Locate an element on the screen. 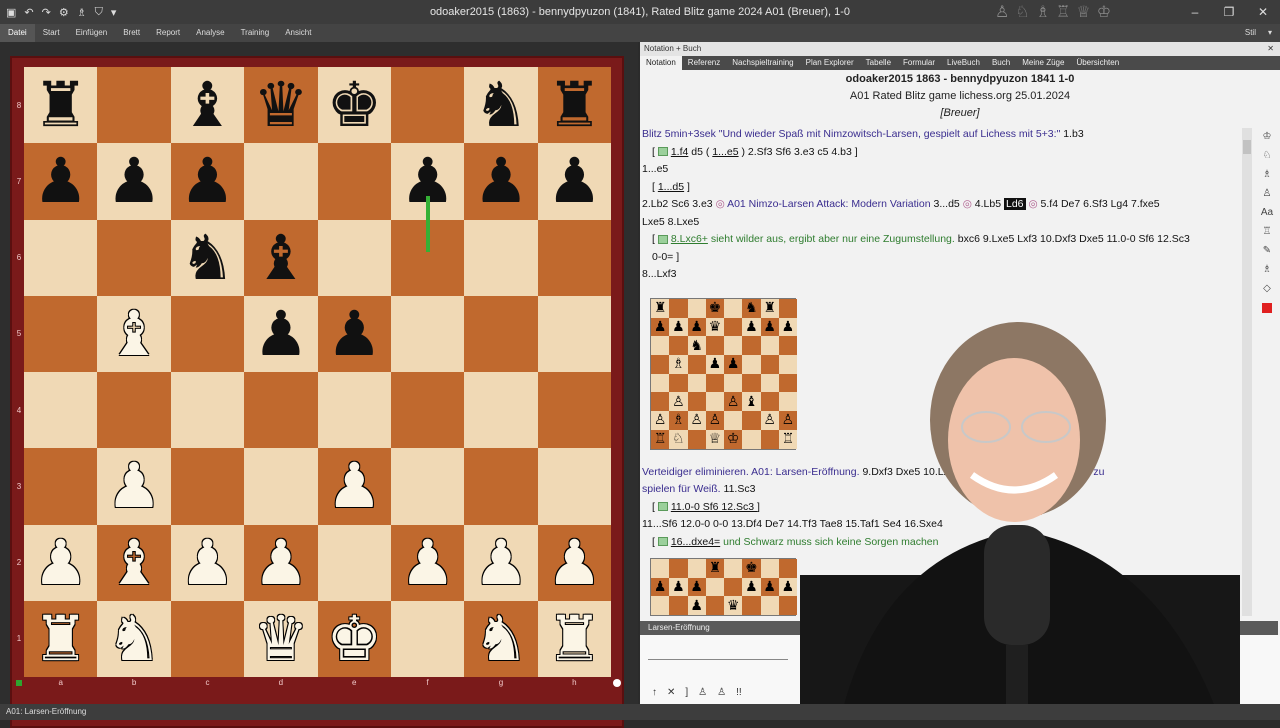 The height and width of the screenshot is (728, 1280). board-square-b5: ♝ is located at coordinates (134, 333).